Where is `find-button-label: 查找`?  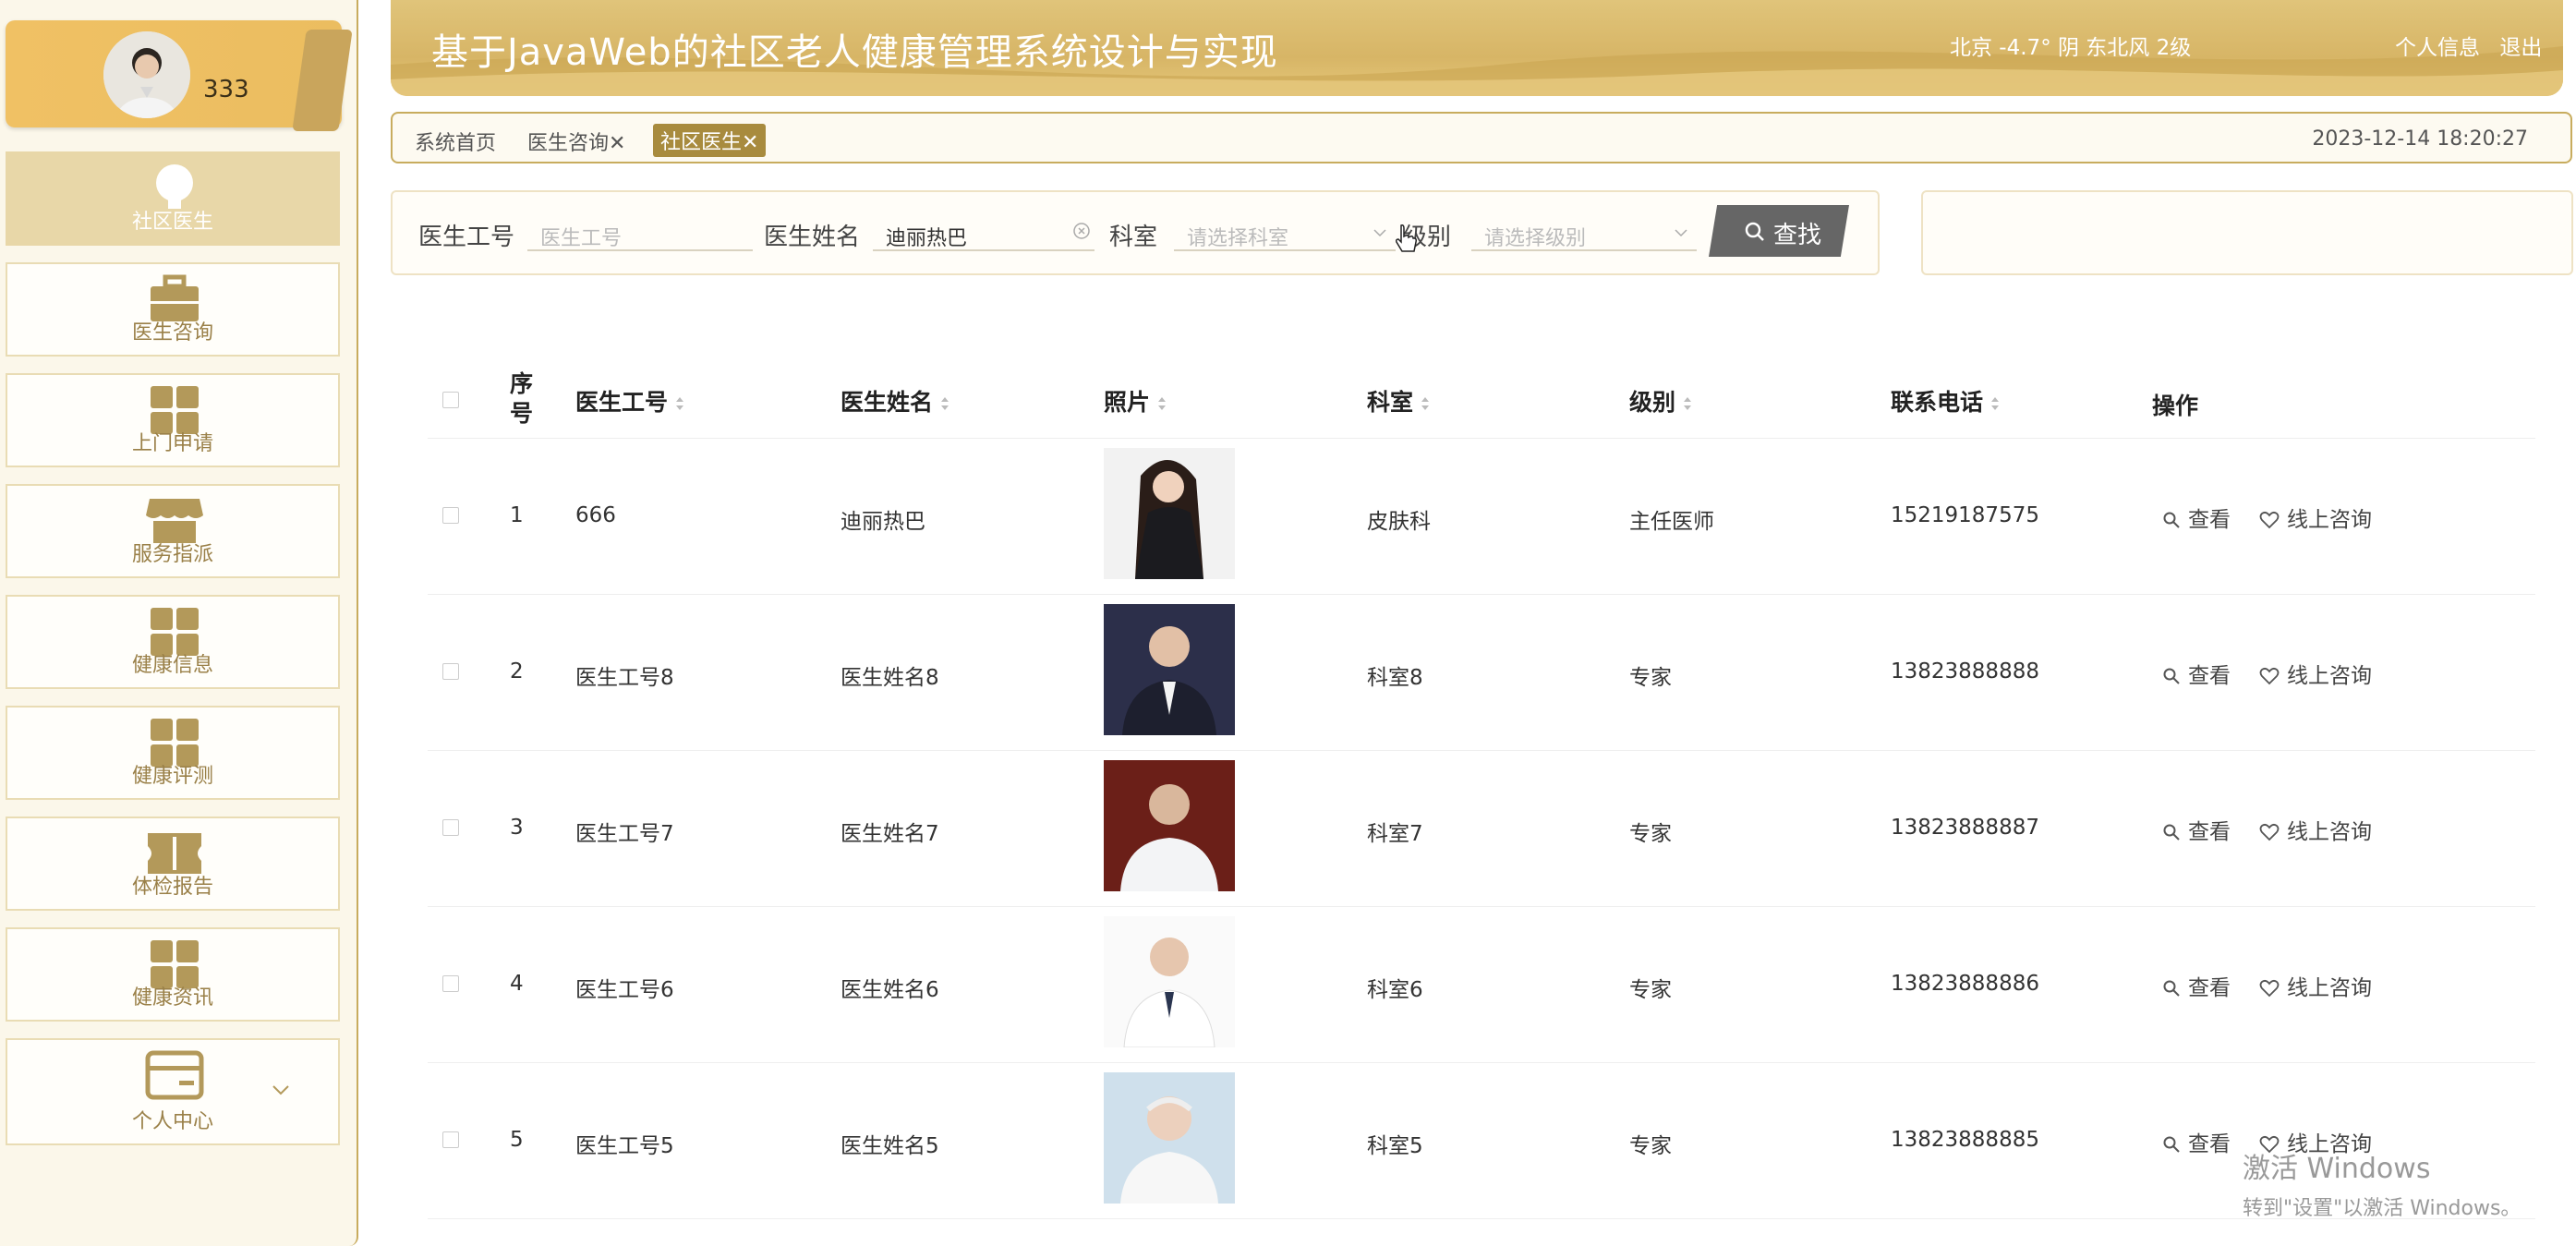
find-button-label: 查找 is located at coordinates (1797, 235).